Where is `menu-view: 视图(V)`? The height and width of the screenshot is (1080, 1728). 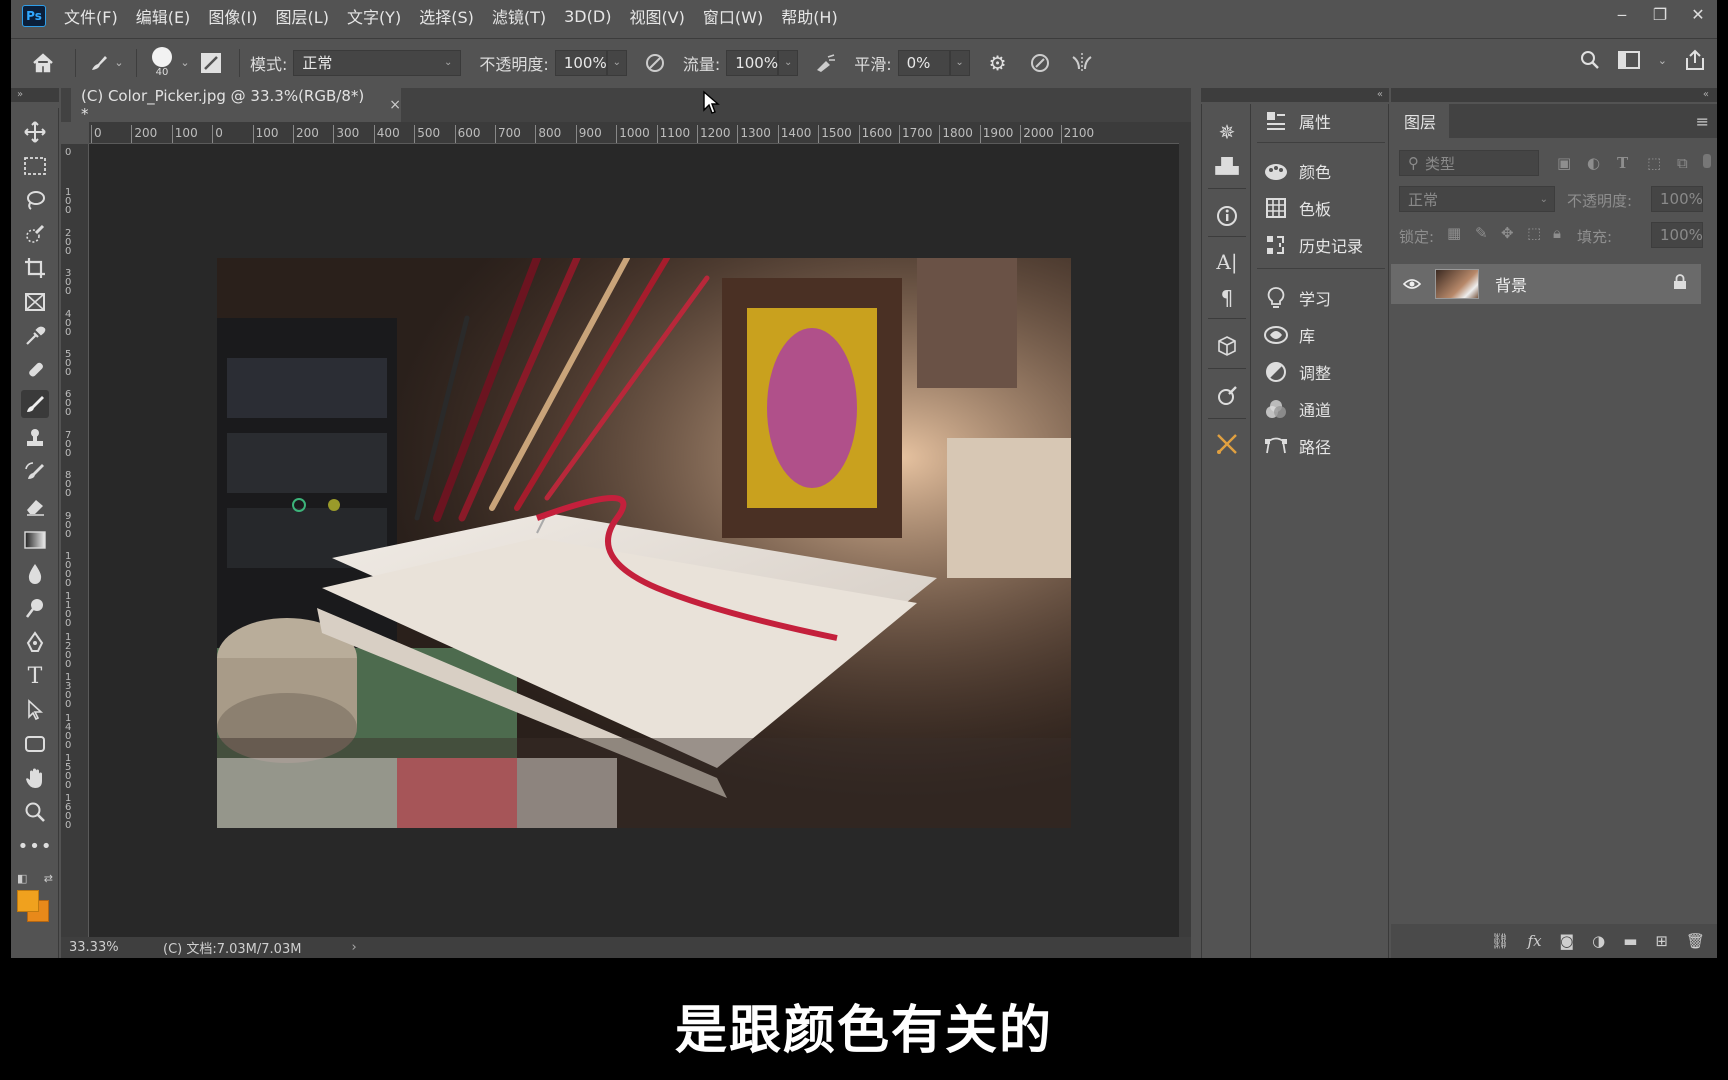
menu-view: 视图(V) is located at coordinates (656, 16).